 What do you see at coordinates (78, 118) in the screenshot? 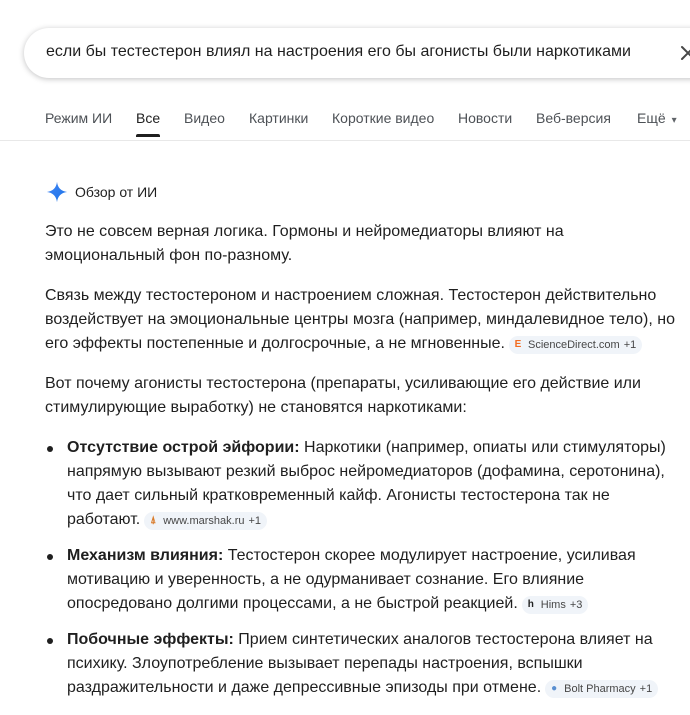
I see `tab-ai-mode: Режим ИИ` at bounding box center [78, 118].